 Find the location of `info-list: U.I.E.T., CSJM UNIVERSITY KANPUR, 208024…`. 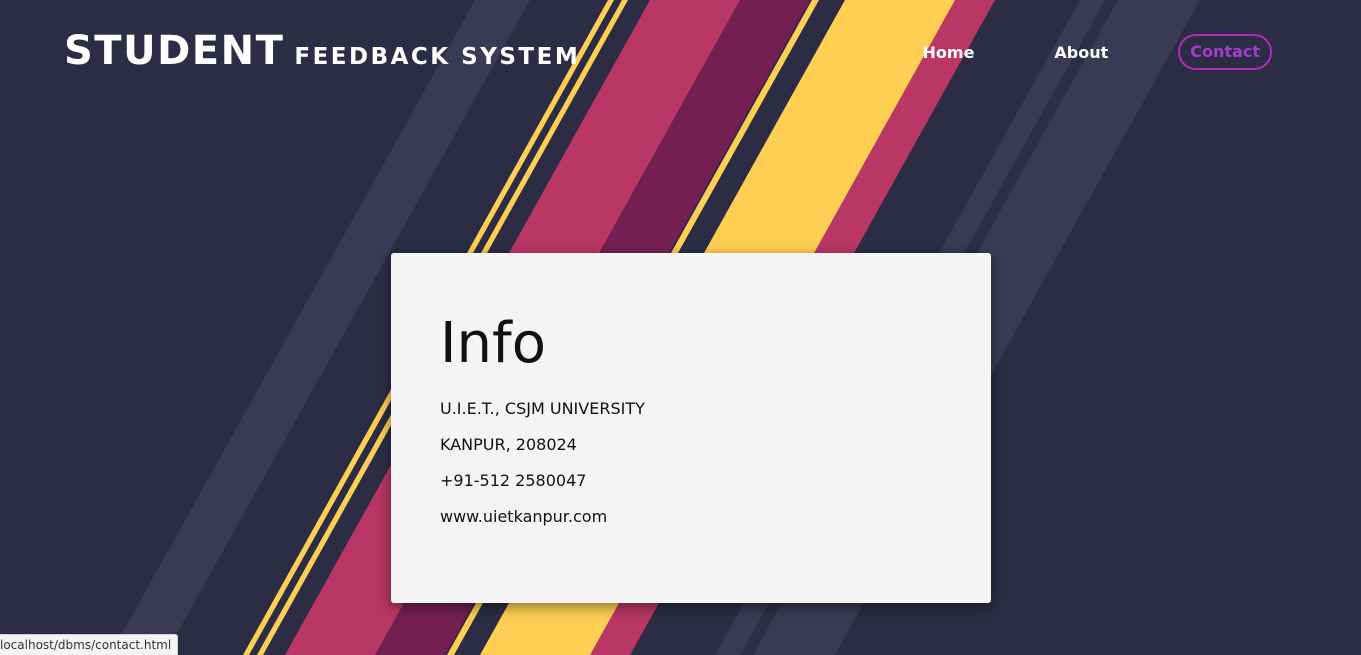

info-list: U.I.E.T., CSJM UNIVERSITY KANPUR, 208024… is located at coordinates (542, 468).